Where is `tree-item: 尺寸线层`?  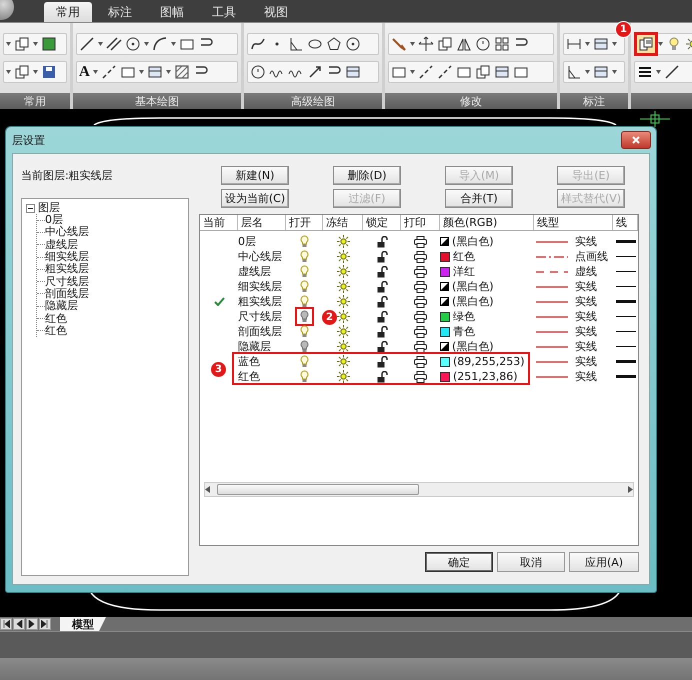
tree-item: 尺寸线层 is located at coordinates (67, 282).